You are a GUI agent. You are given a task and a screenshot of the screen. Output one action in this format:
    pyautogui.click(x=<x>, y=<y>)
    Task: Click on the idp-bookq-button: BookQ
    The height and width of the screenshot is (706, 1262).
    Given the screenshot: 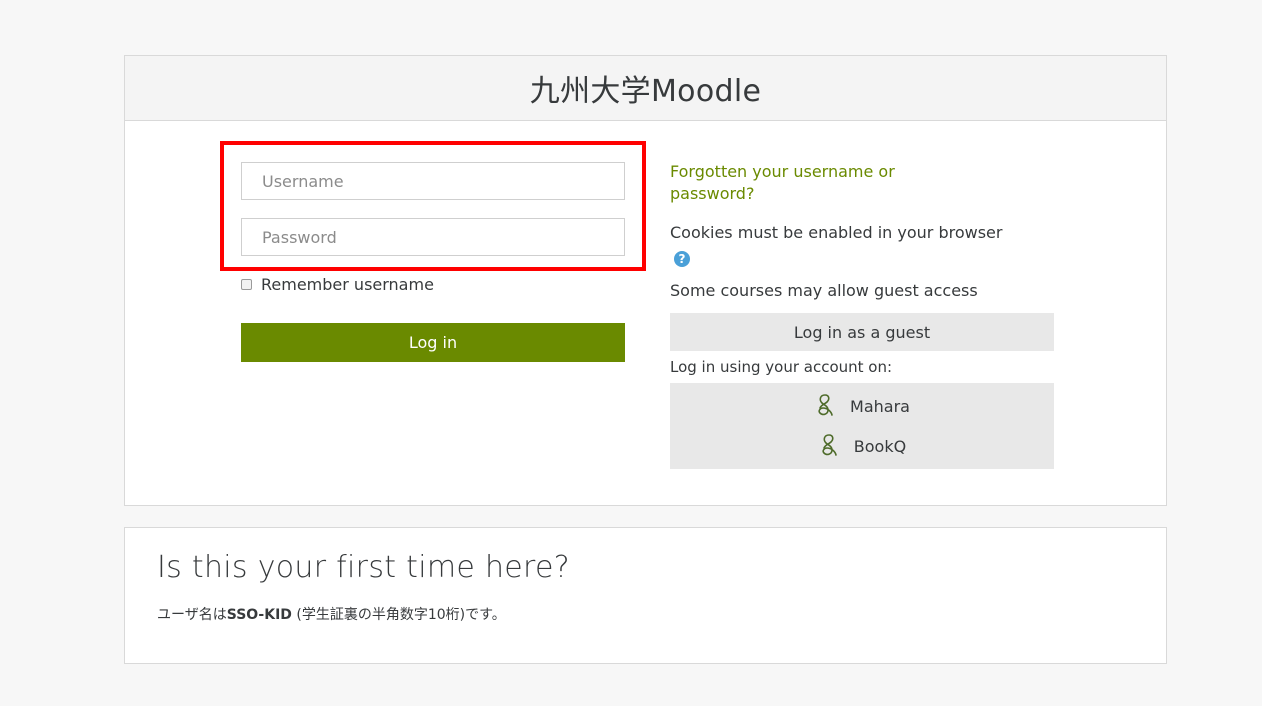 What is the action you would take?
    pyautogui.click(x=862, y=446)
    